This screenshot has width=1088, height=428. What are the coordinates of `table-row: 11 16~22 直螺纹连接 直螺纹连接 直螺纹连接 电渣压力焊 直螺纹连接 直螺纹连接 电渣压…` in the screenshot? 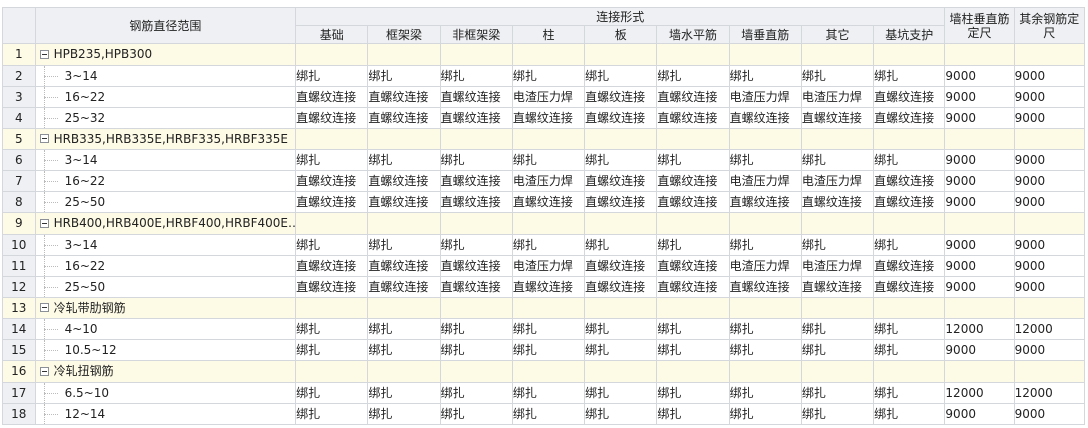 It's located at (544, 265).